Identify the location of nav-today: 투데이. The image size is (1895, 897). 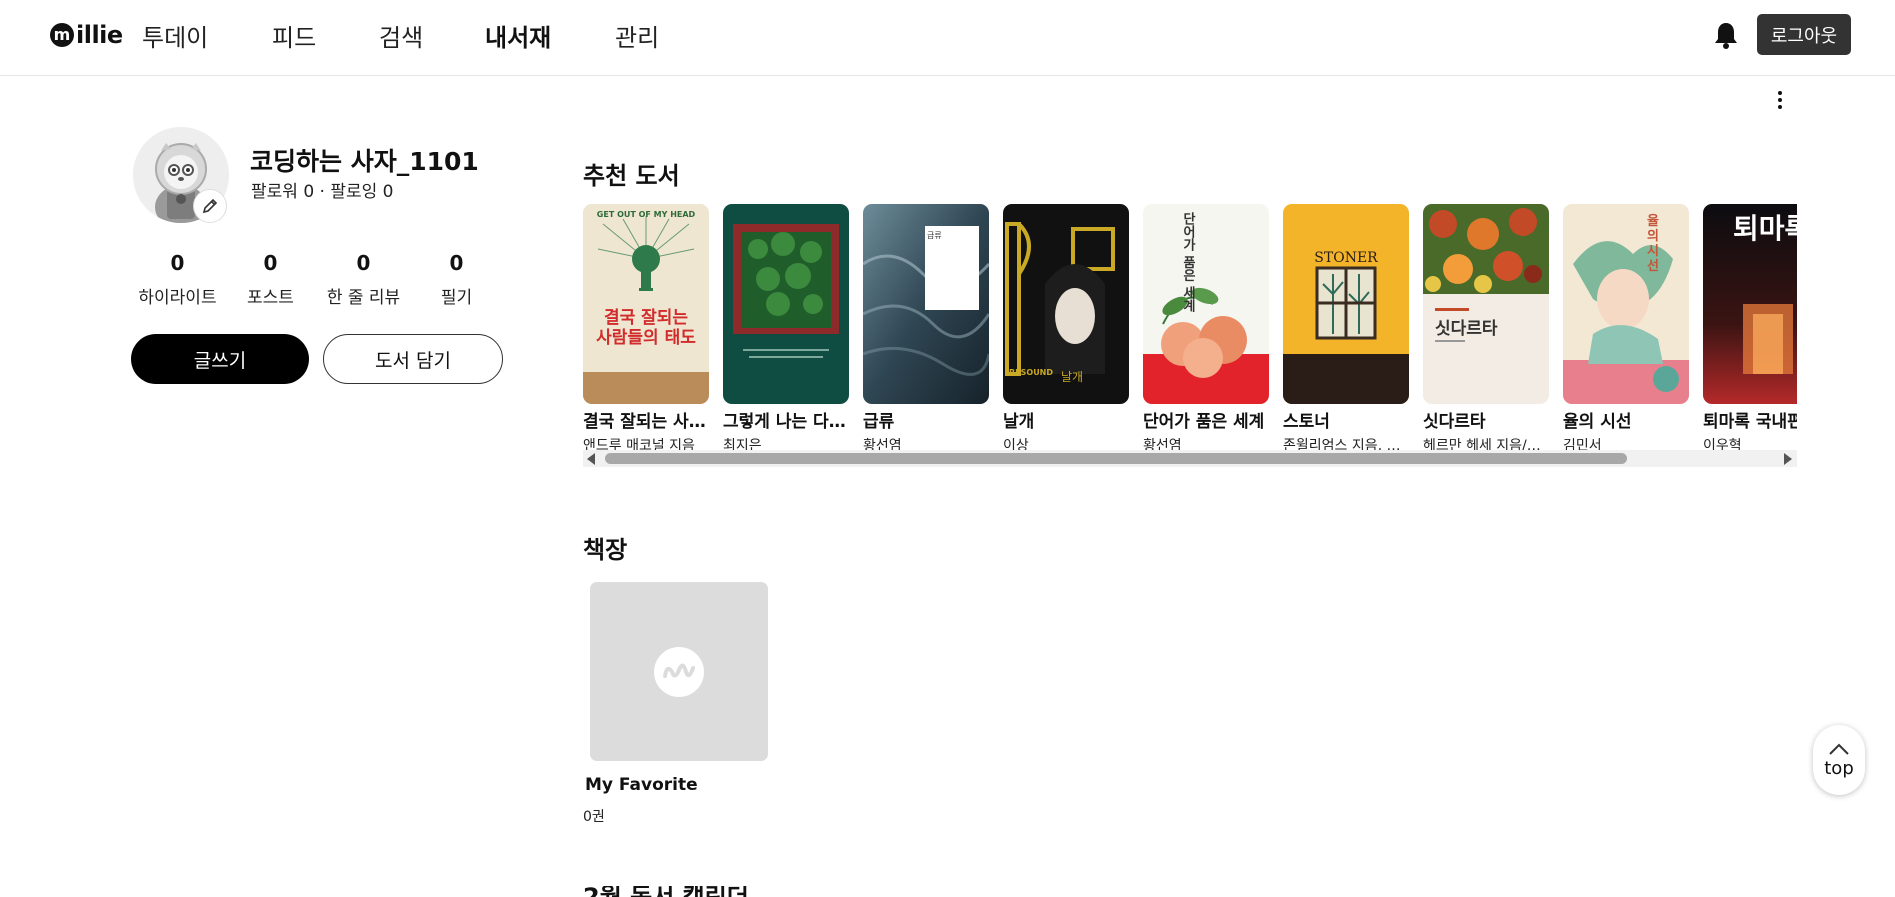
(207, 35).